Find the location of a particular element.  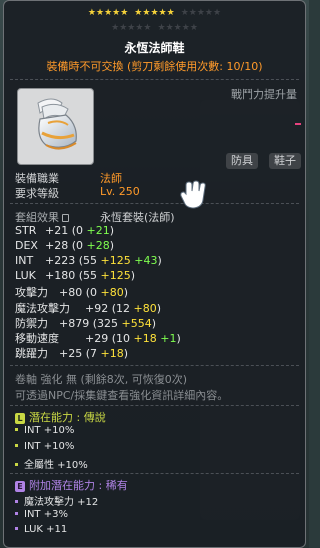

stat-part: (12 is located at coordinates (122, 308).